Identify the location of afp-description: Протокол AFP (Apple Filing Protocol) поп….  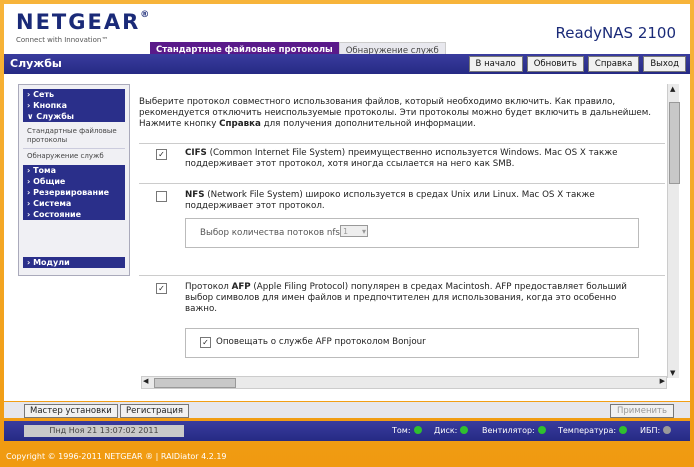
(406, 298).